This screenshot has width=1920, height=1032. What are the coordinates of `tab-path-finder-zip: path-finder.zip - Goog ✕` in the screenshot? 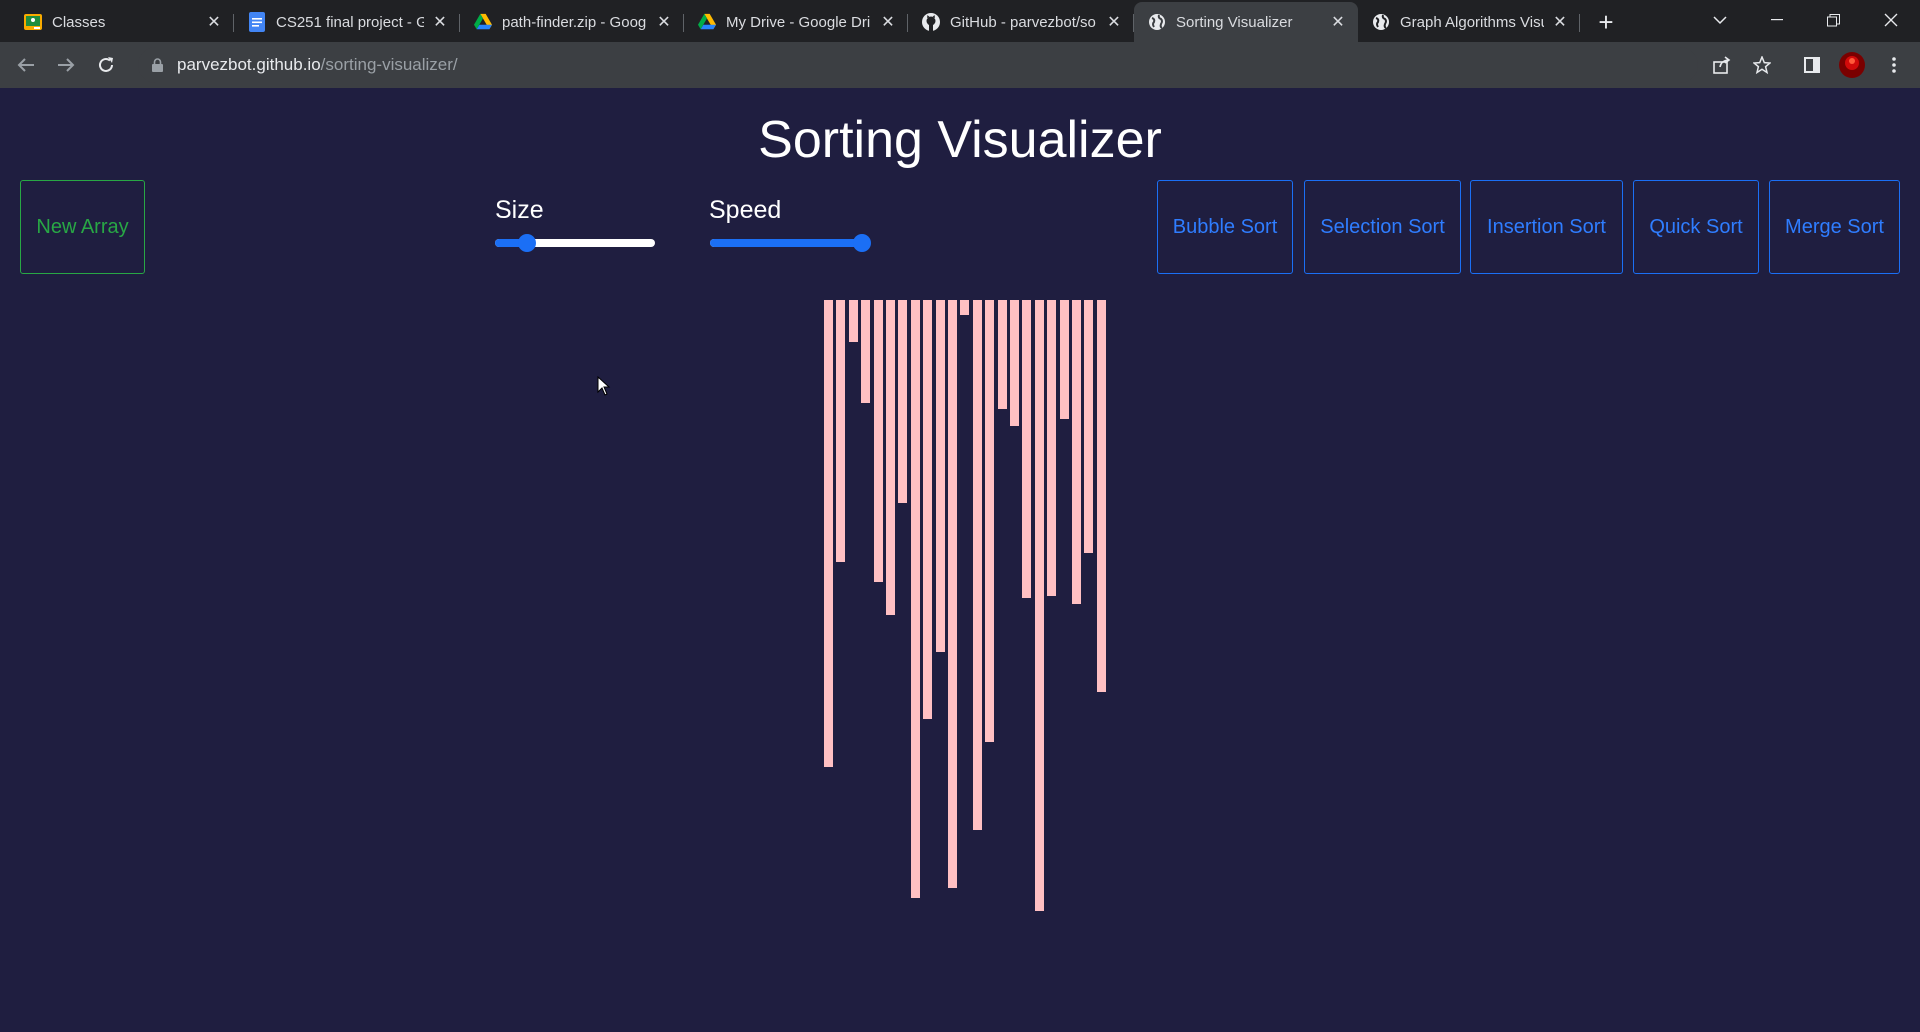 It's located at (572, 22).